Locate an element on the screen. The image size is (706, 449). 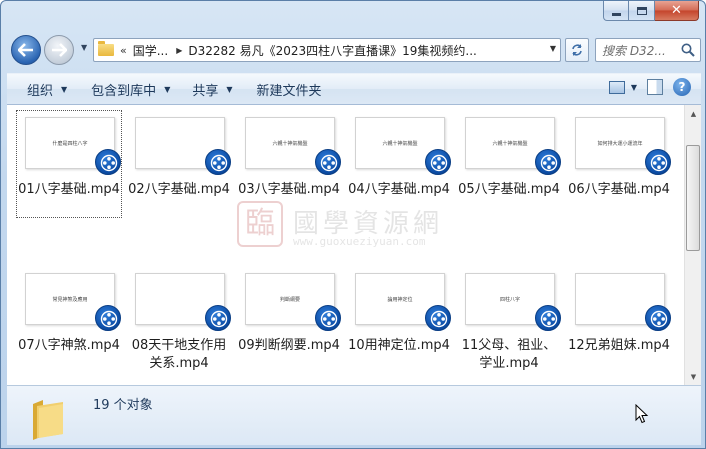
file-item: 論用神定位 10用神定位.mp4 is located at coordinates (399, 320).